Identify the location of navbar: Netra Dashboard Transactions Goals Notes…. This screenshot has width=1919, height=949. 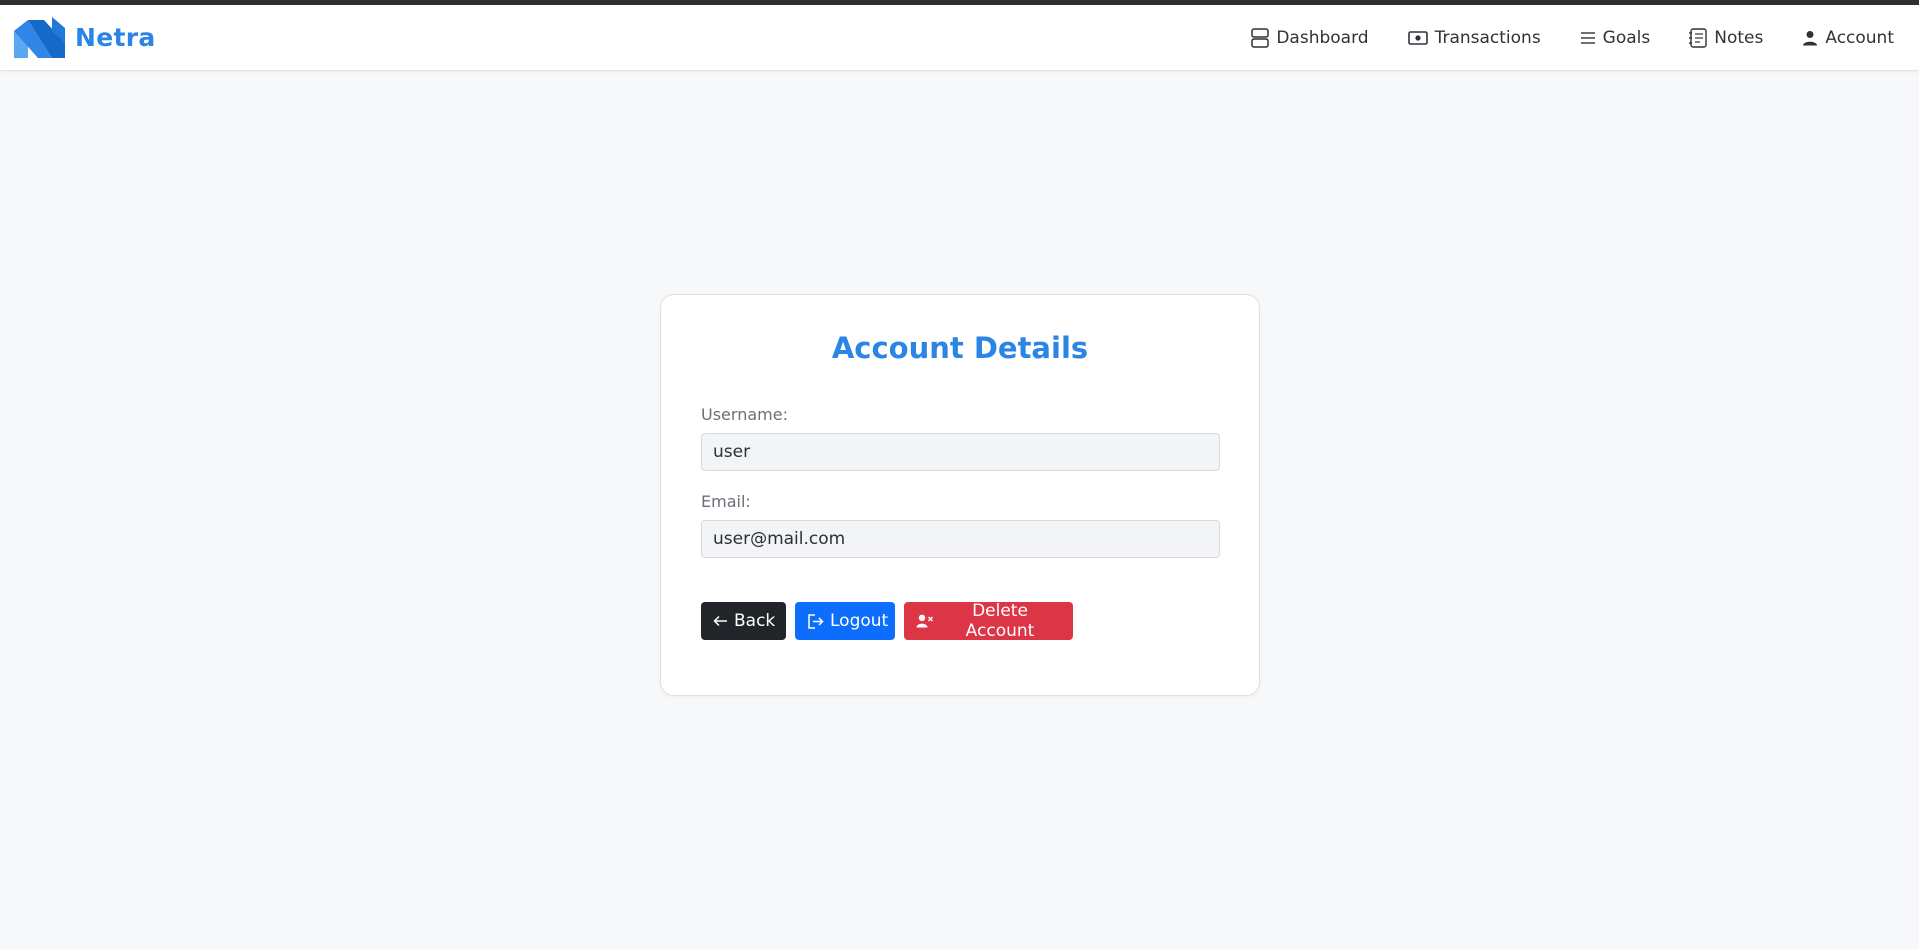
(959, 38).